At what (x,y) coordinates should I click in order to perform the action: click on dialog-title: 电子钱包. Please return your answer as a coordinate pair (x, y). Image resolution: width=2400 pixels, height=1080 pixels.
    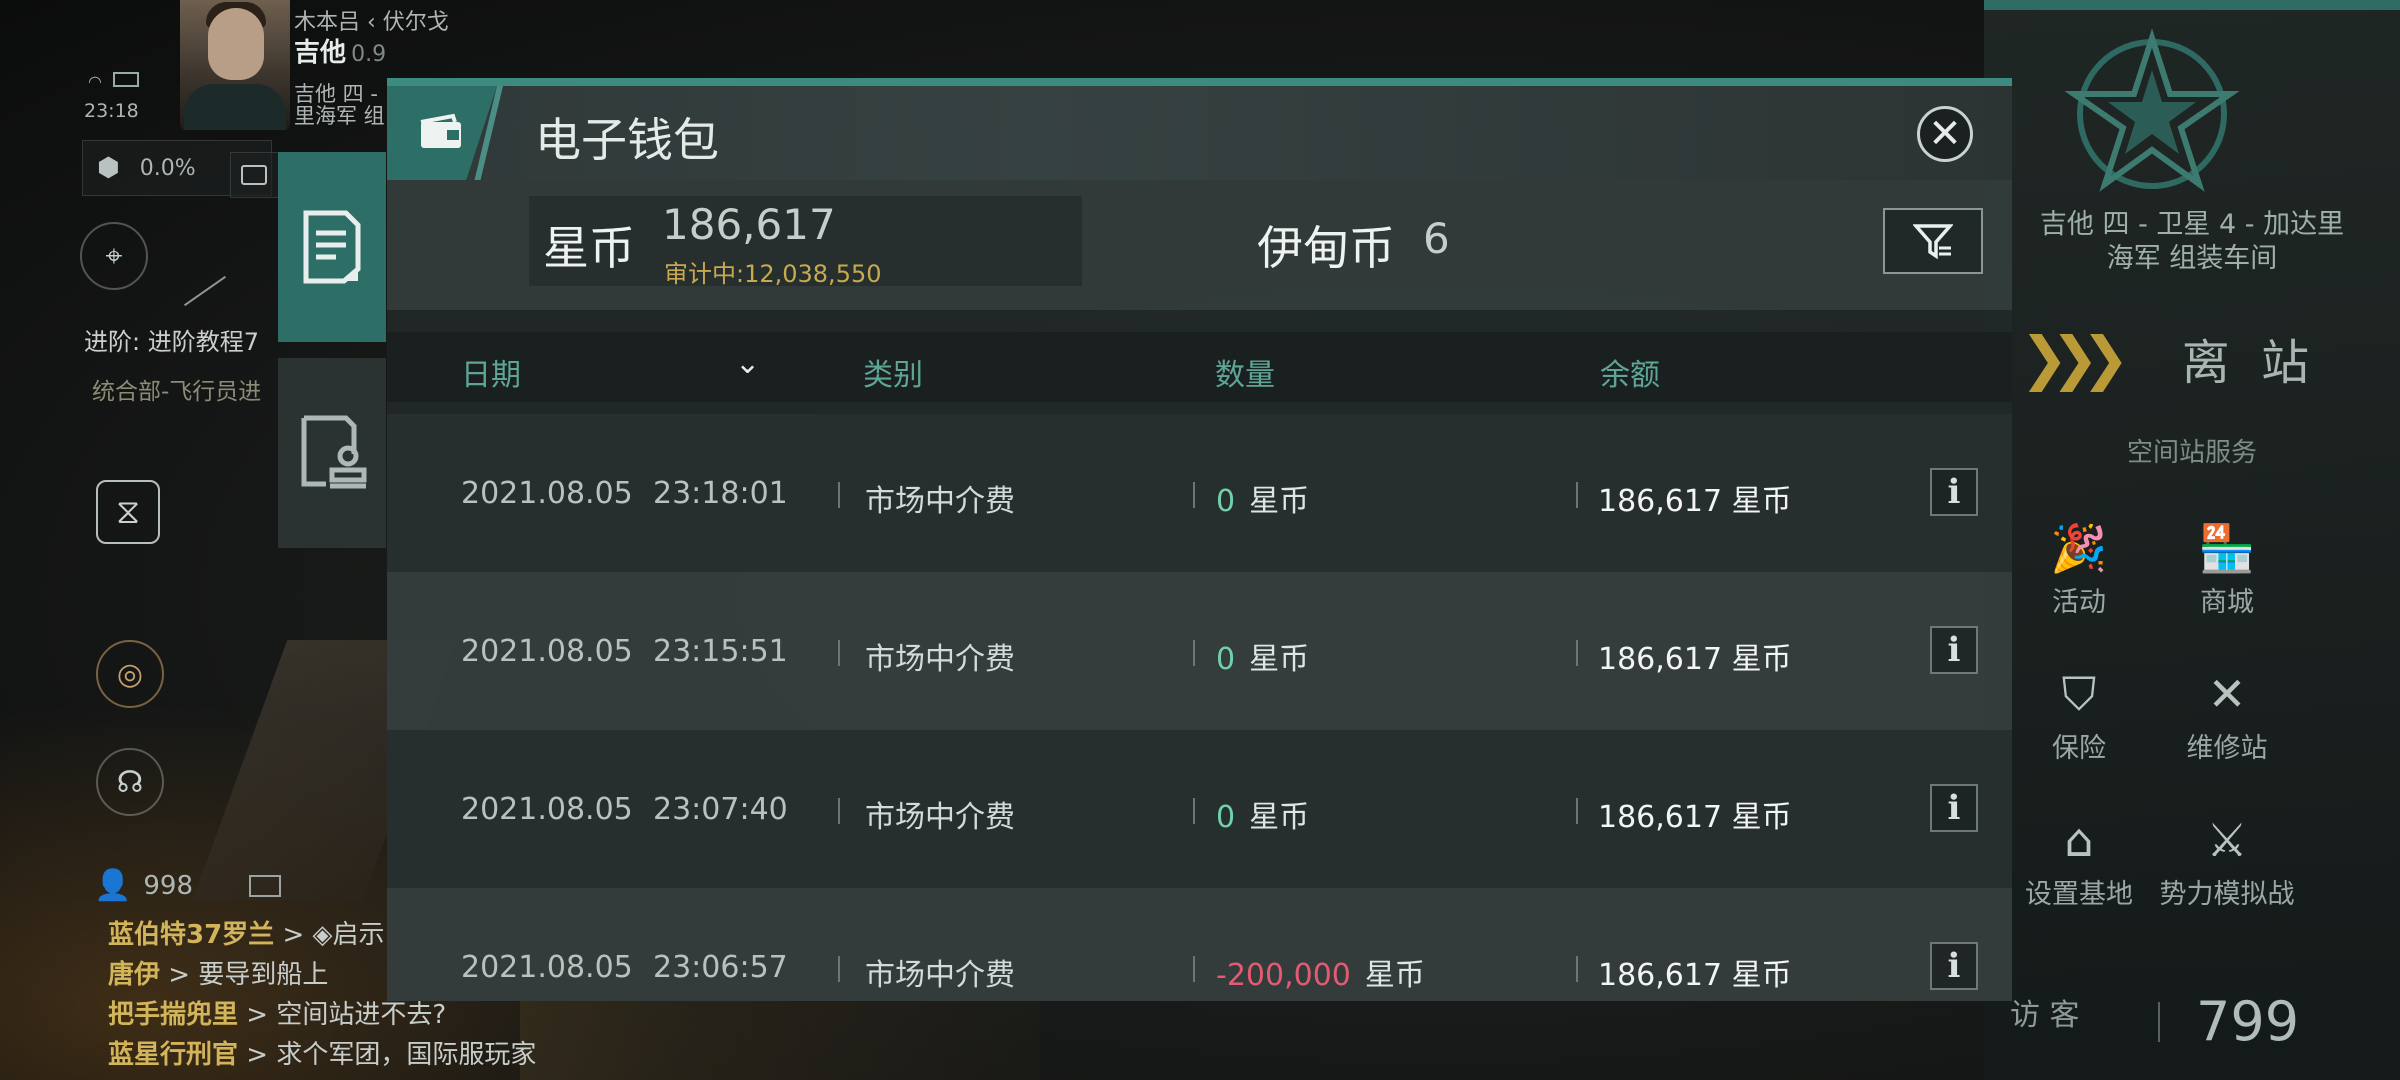
    Looking at the image, I should click on (627, 140).